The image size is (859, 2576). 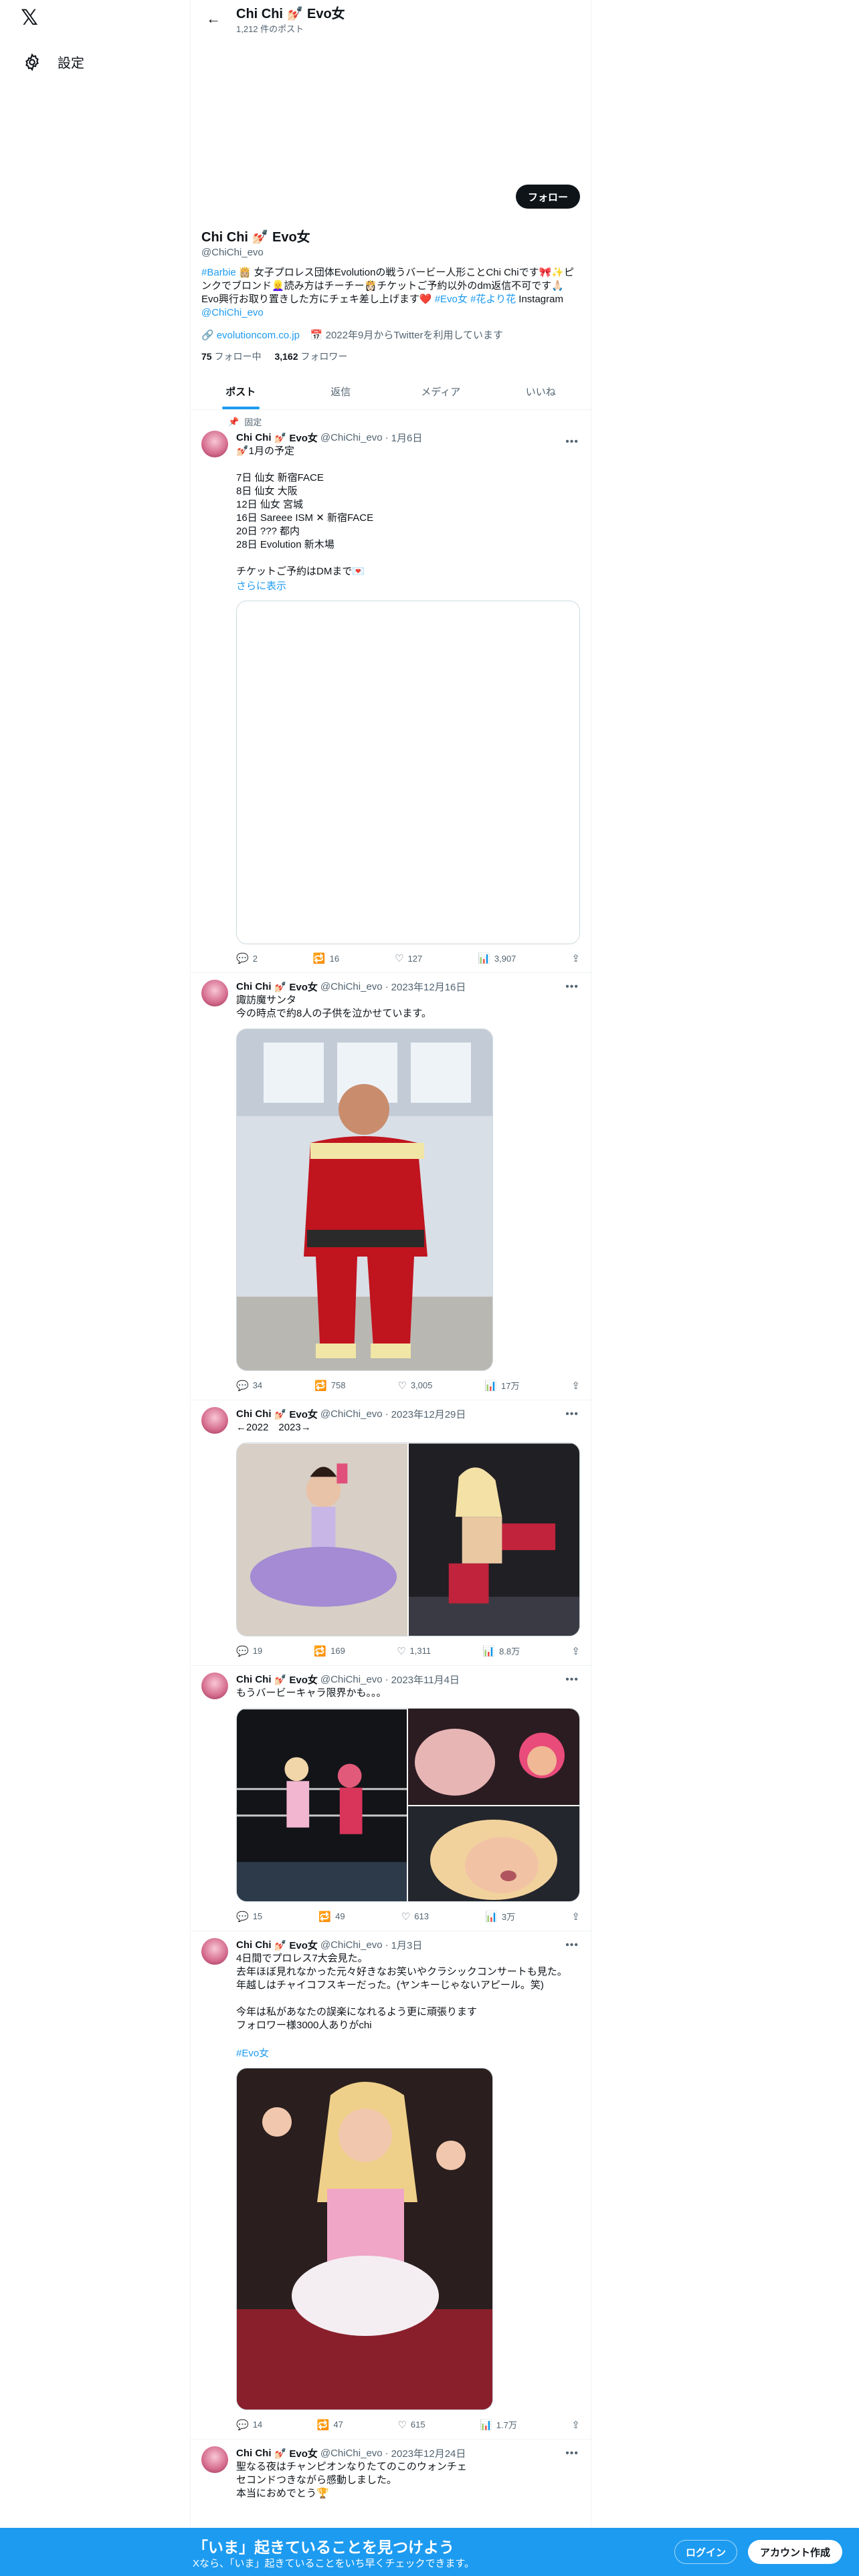 What do you see at coordinates (391, 419) in the screenshot?
I see `pinned-label-row: 📌 固定` at bounding box center [391, 419].